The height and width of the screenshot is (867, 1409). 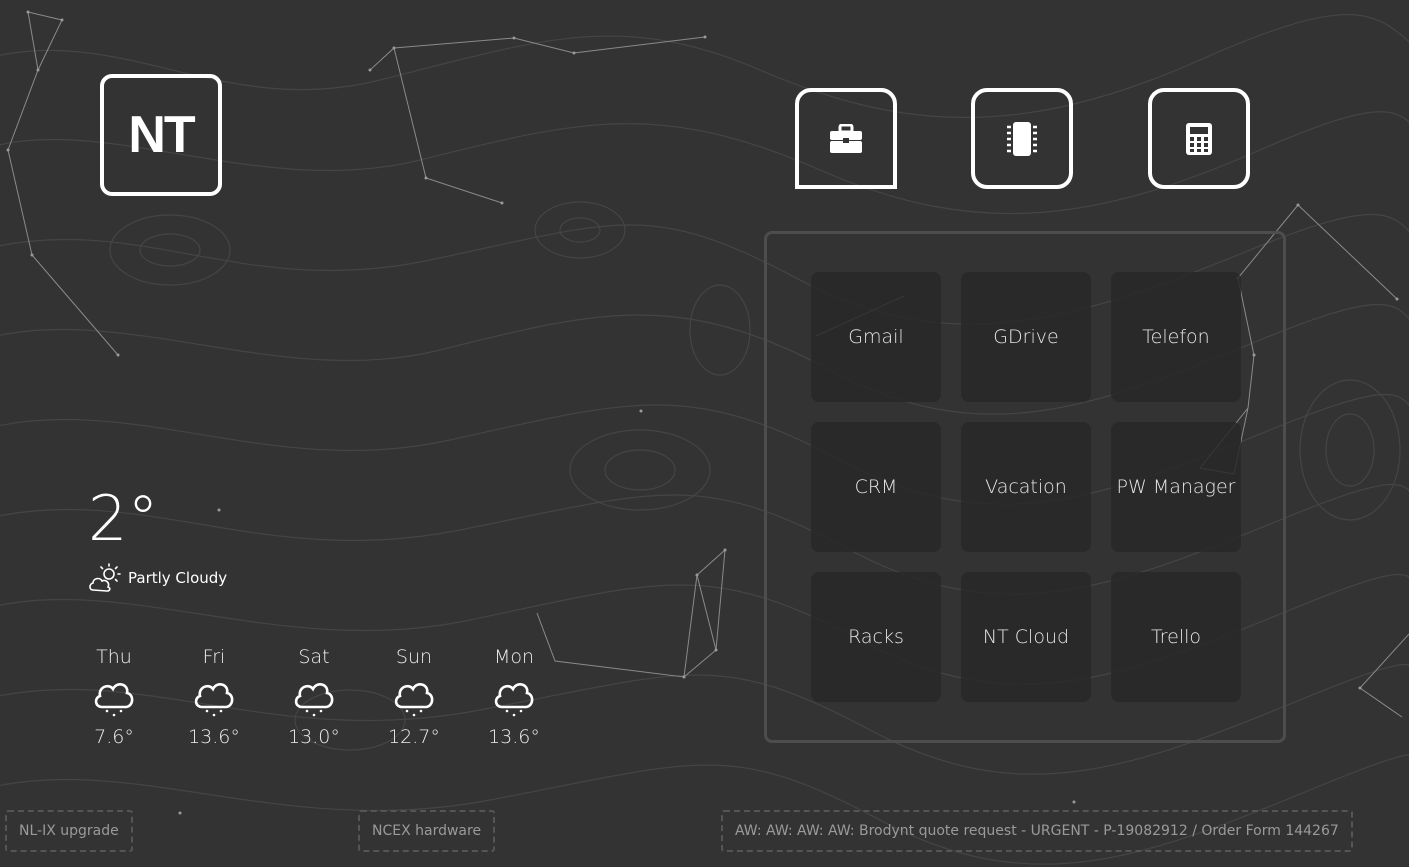 I want to click on chip-button, so click(x=1022, y=138).